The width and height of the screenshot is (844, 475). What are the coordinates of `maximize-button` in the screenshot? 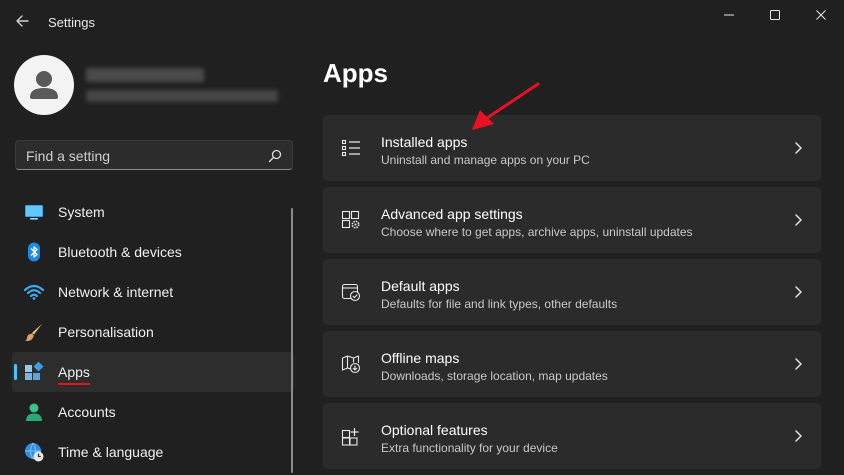 It's located at (775, 15).